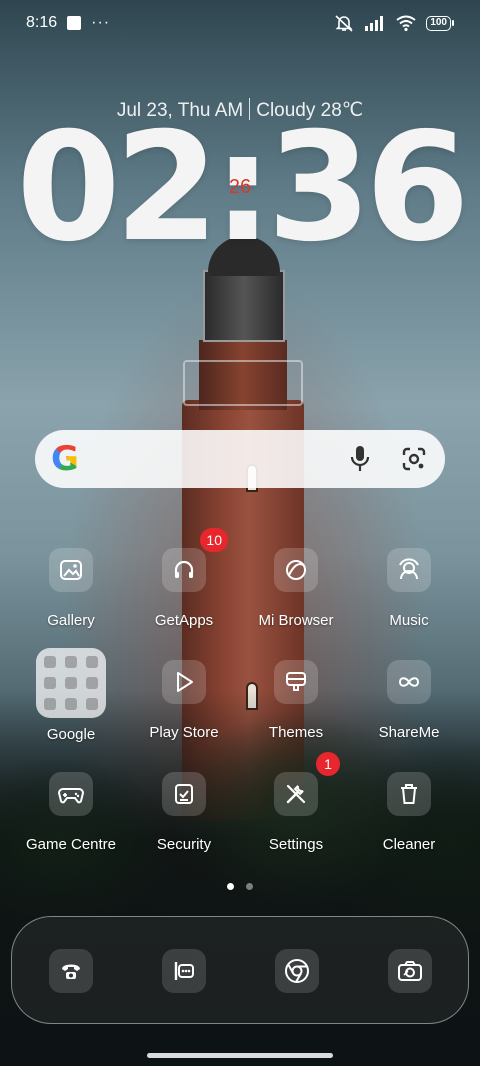  I want to click on battery-icon: 100, so click(440, 23).